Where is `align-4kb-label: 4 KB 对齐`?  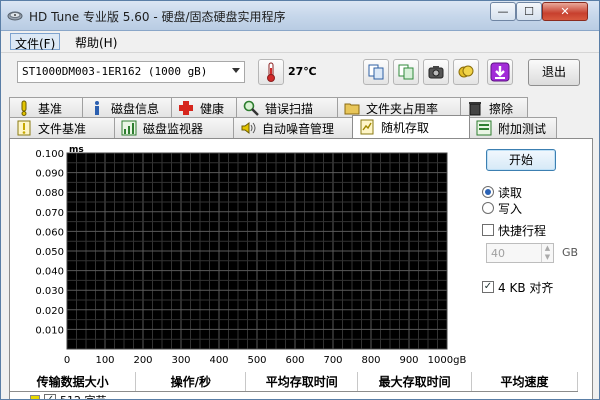 align-4kb-label: 4 KB 对齐 is located at coordinates (526, 287).